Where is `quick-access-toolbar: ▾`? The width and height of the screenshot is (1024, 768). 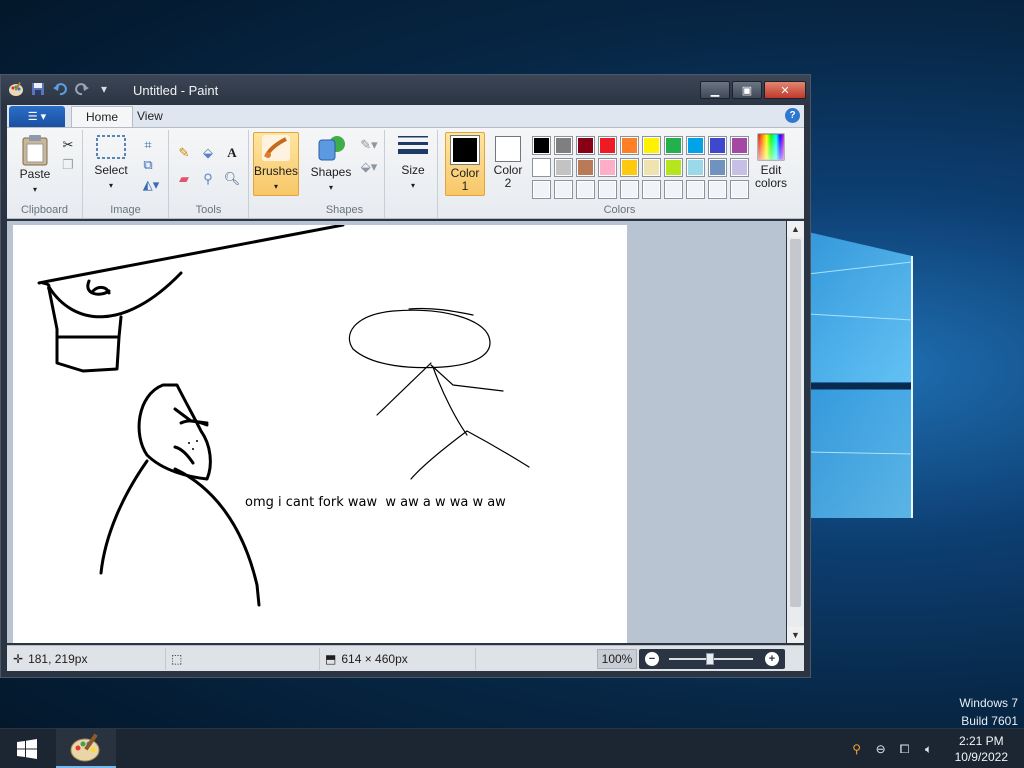
quick-access-toolbar: ▾ is located at coordinates (60, 89).